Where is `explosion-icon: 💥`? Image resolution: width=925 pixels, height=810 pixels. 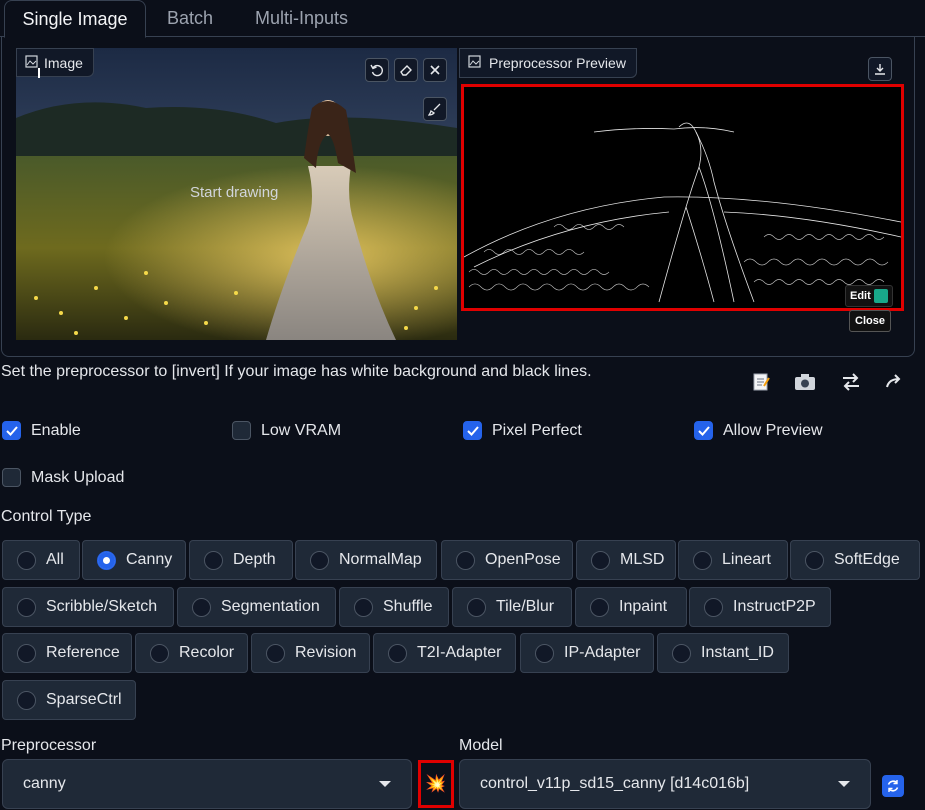
explosion-icon: 💥 is located at coordinates (436, 783).